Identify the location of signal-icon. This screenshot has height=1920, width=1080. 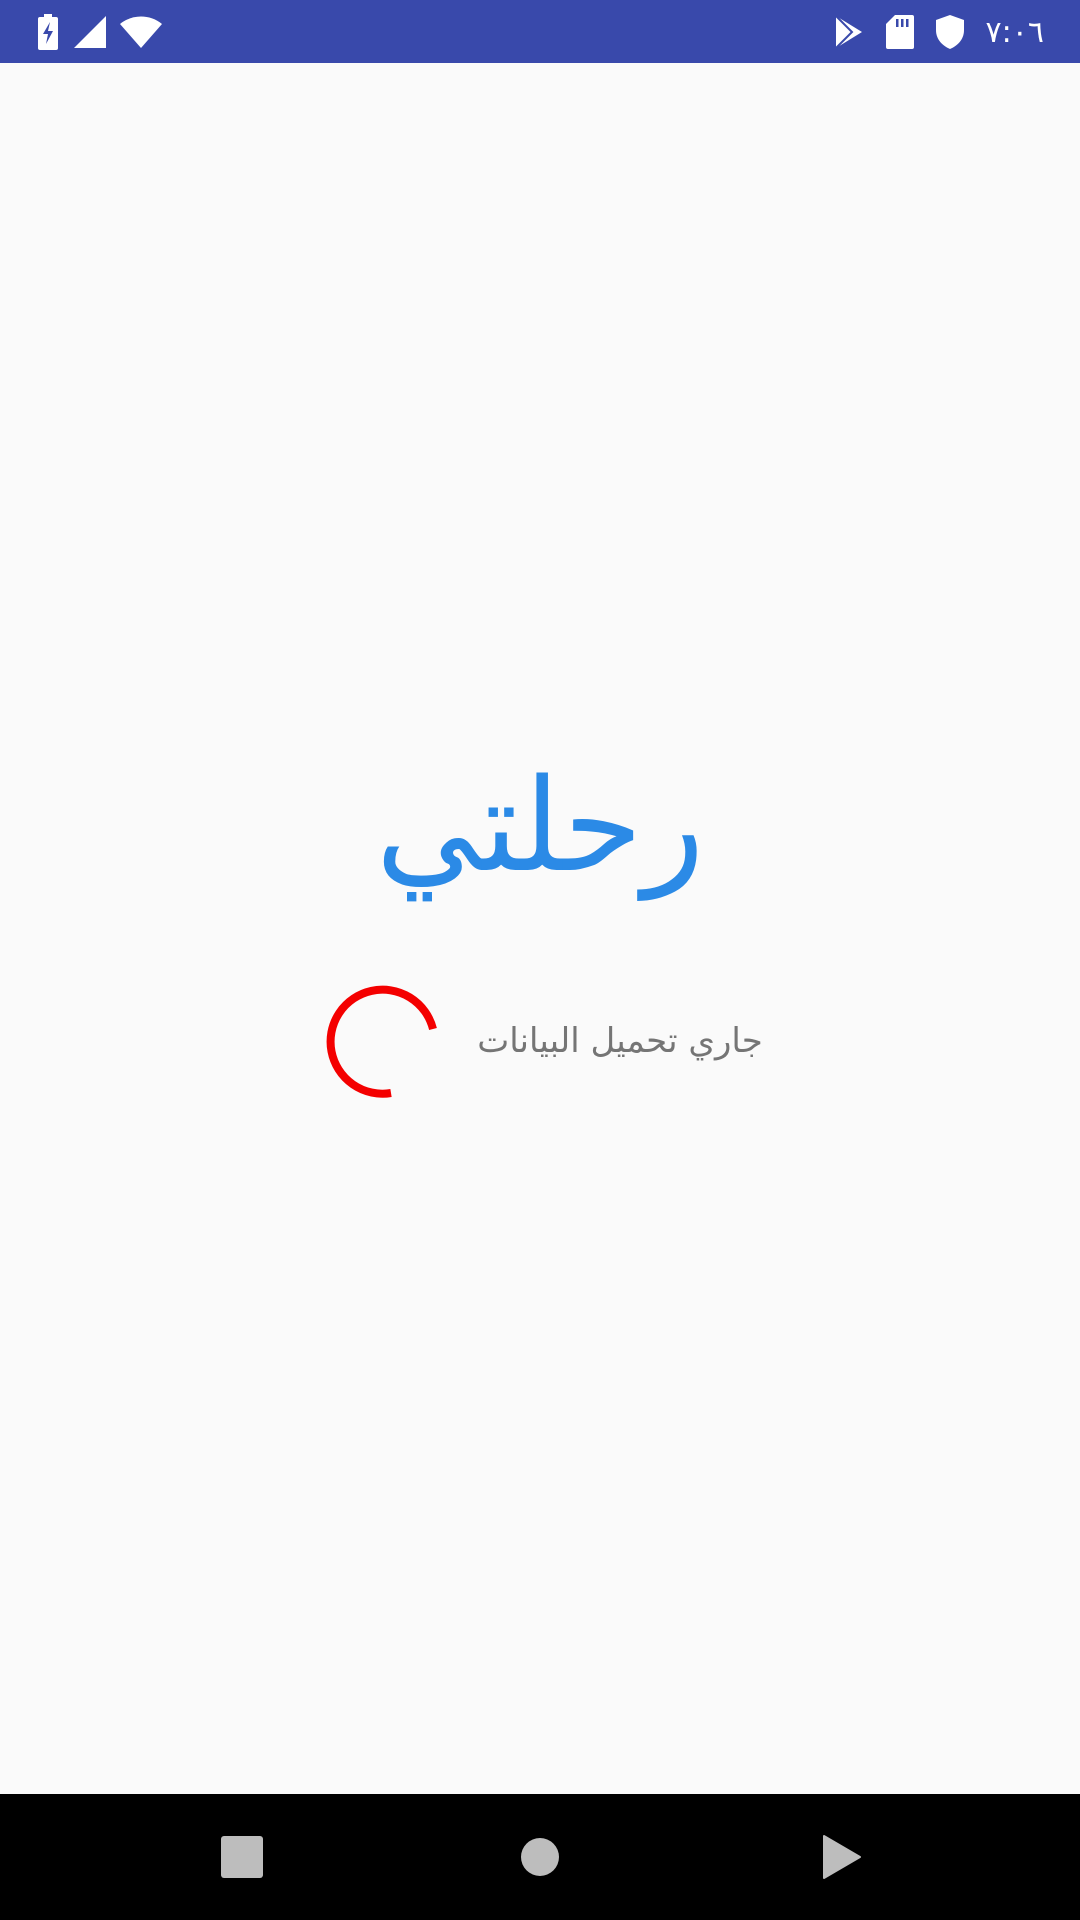
(90, 32).